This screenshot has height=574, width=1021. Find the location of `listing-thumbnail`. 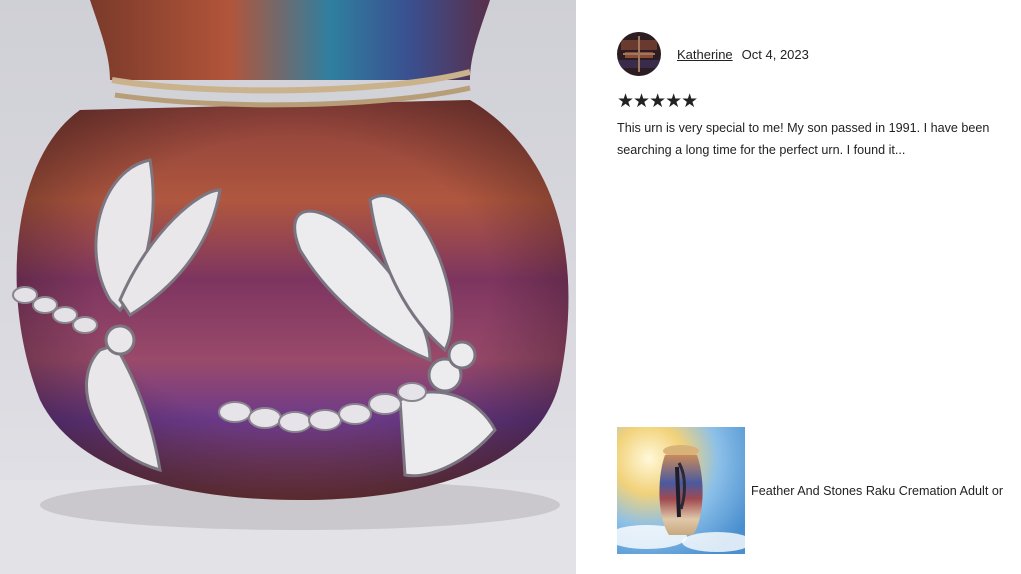

listing-thumbnail is located at coordinates (681, 490).